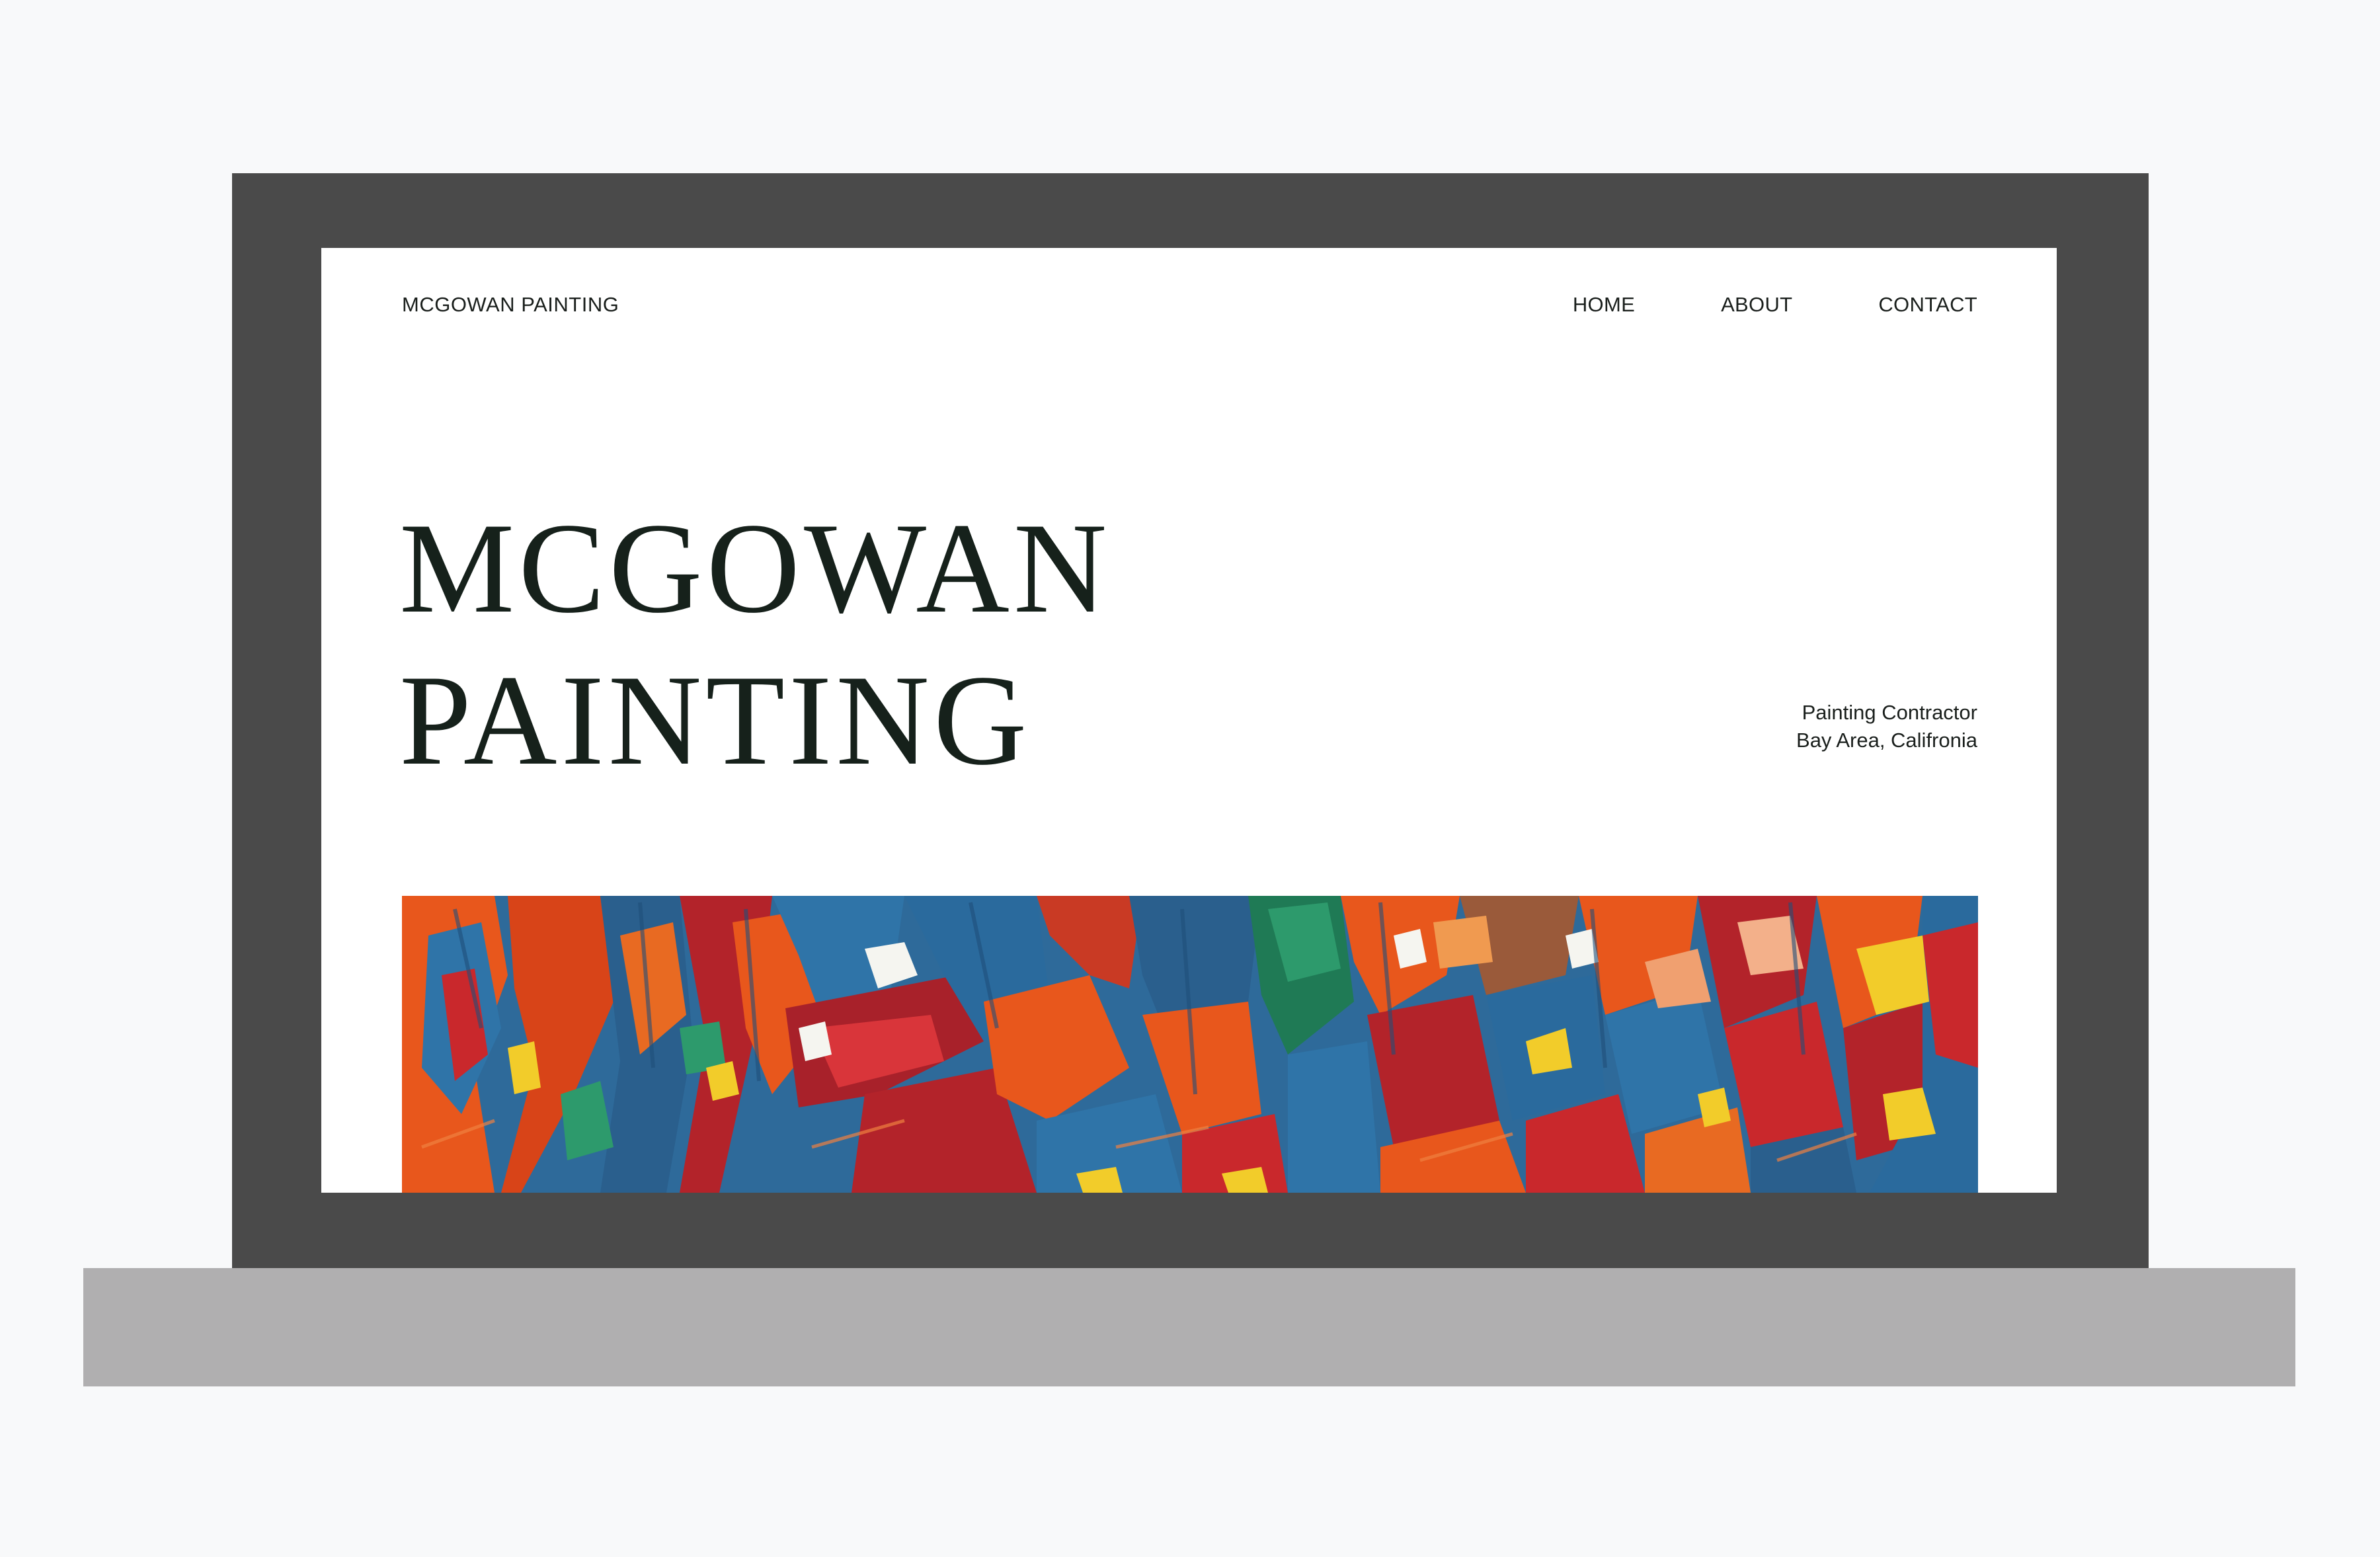 This screenshot has width=2380, height=1557. What do you see at coordinates (1927, 305) in the screenshot?
I see `nav-contact: CONTACT` at bounding box center [1927, 305].